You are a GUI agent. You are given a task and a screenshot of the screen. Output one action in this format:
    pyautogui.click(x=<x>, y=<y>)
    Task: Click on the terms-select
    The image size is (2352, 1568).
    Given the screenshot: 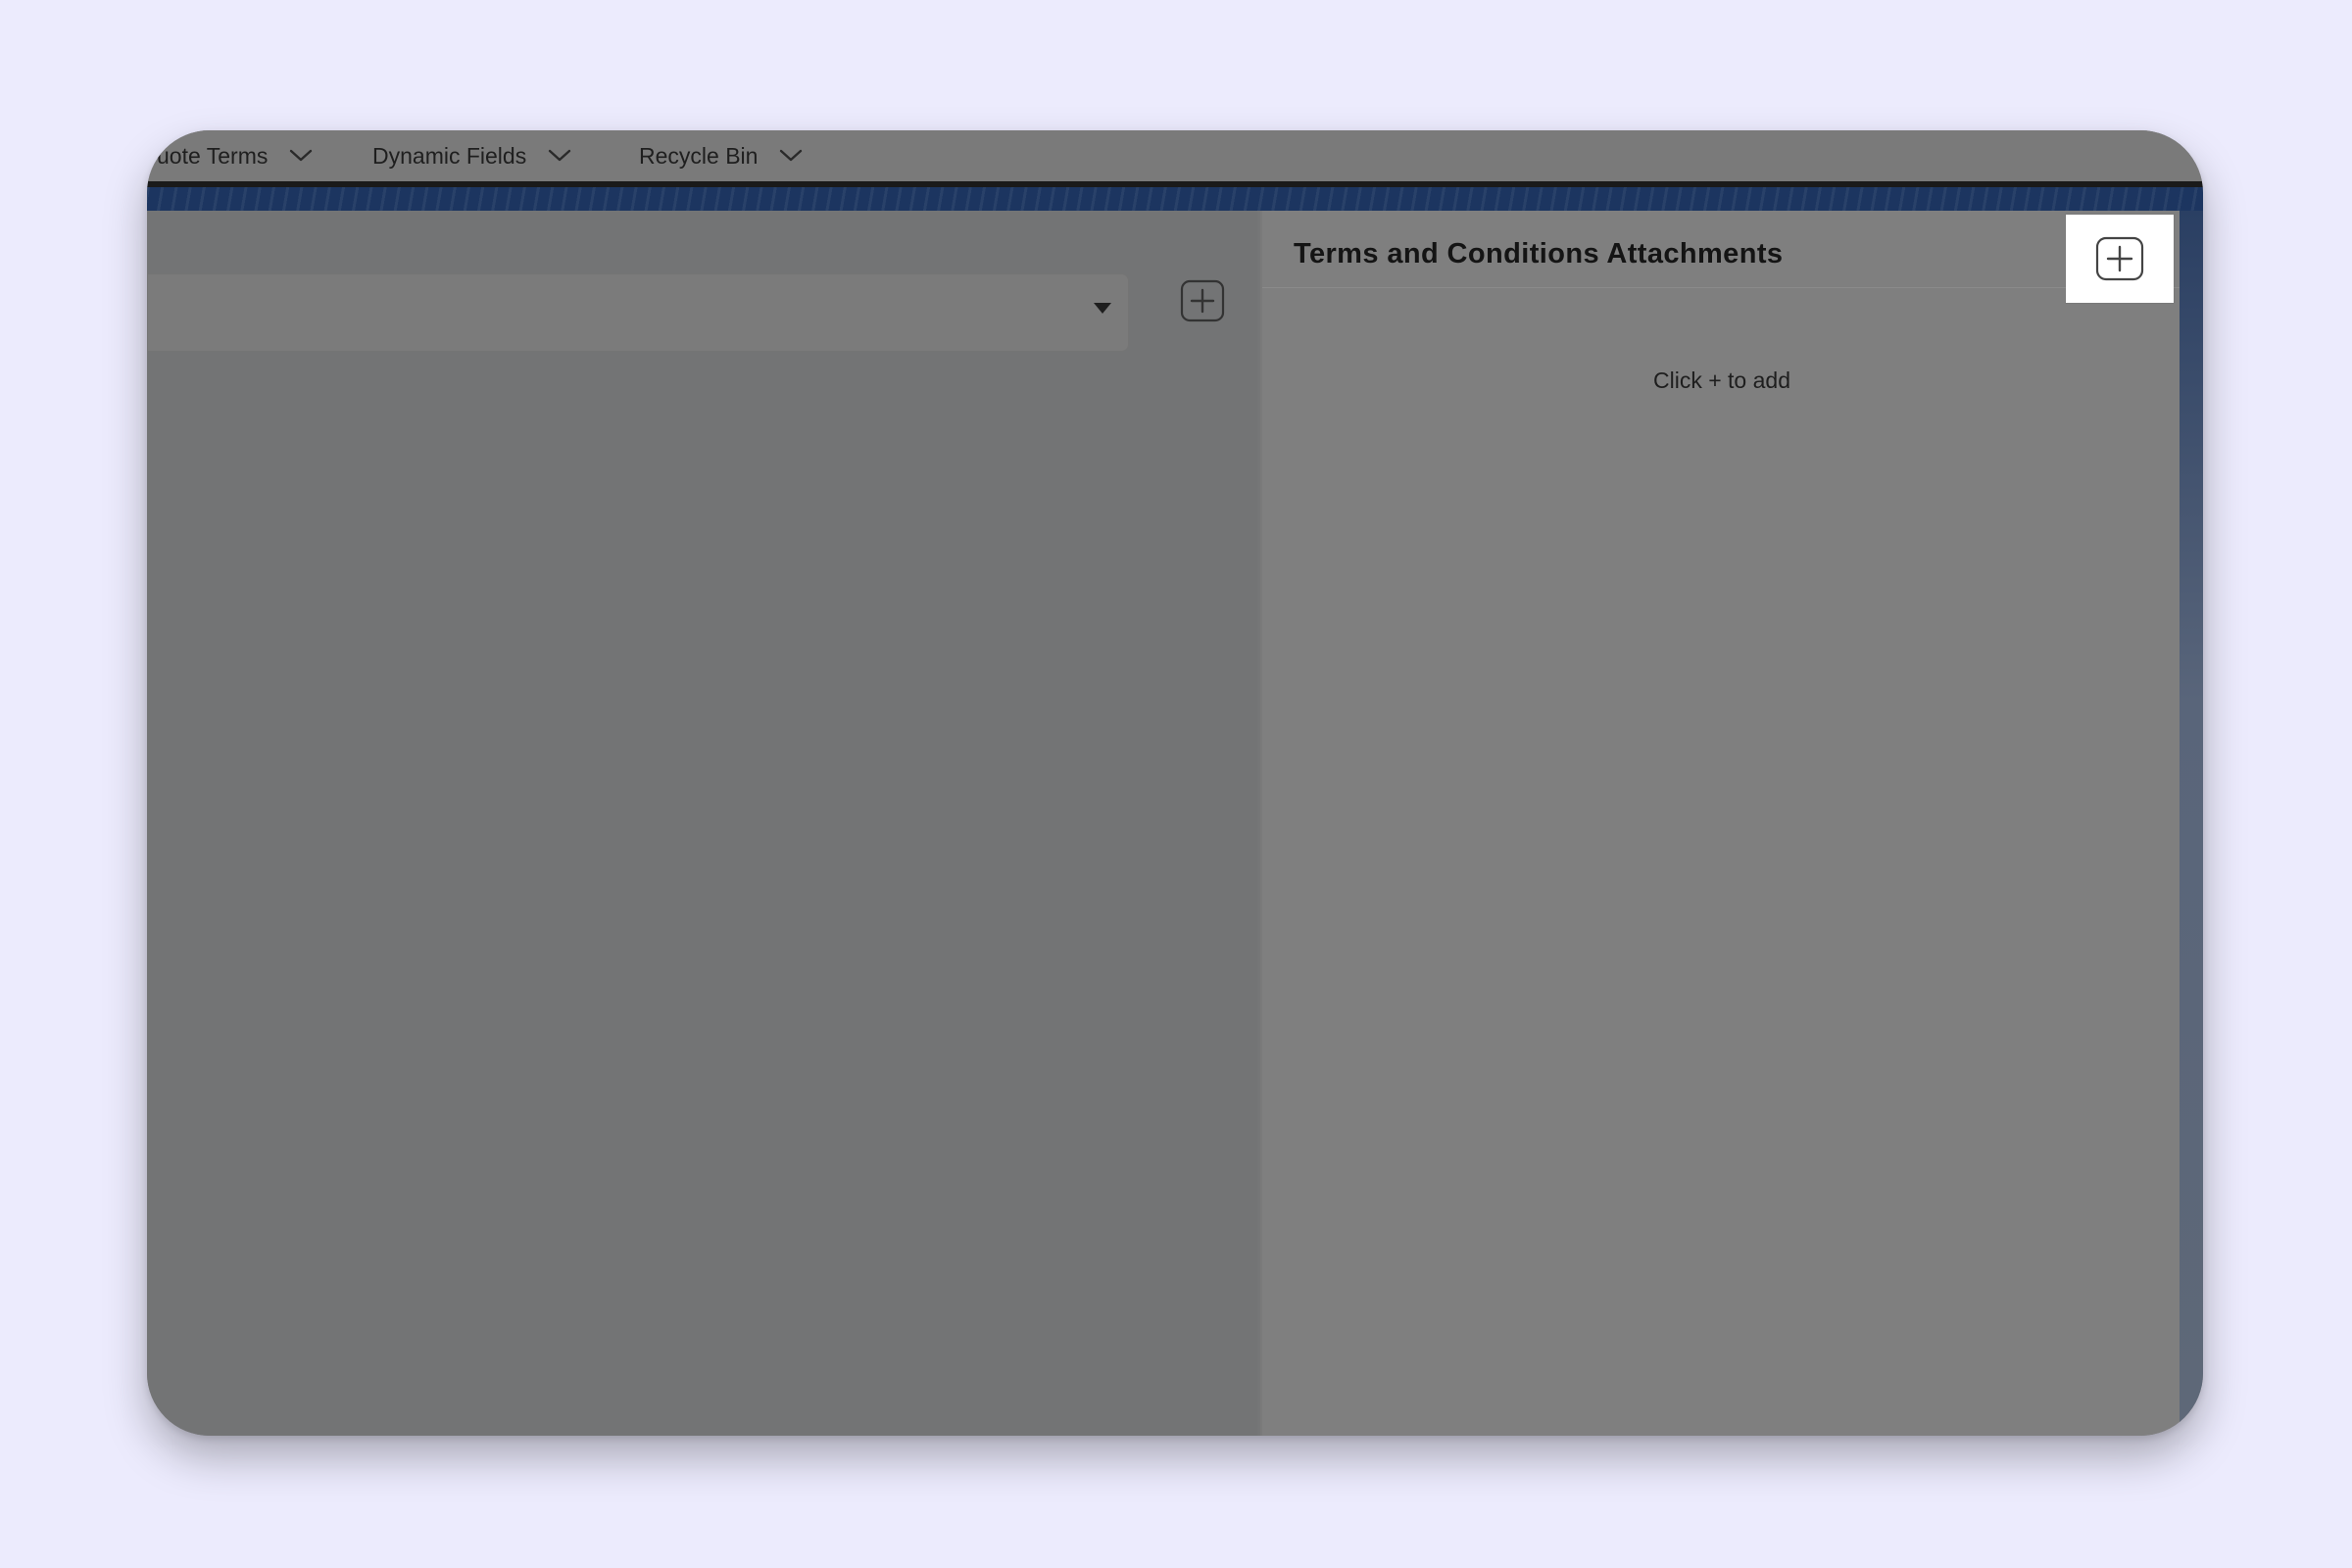 What is the action you would take?
    pyautogui.click(x=638, y=312)
    